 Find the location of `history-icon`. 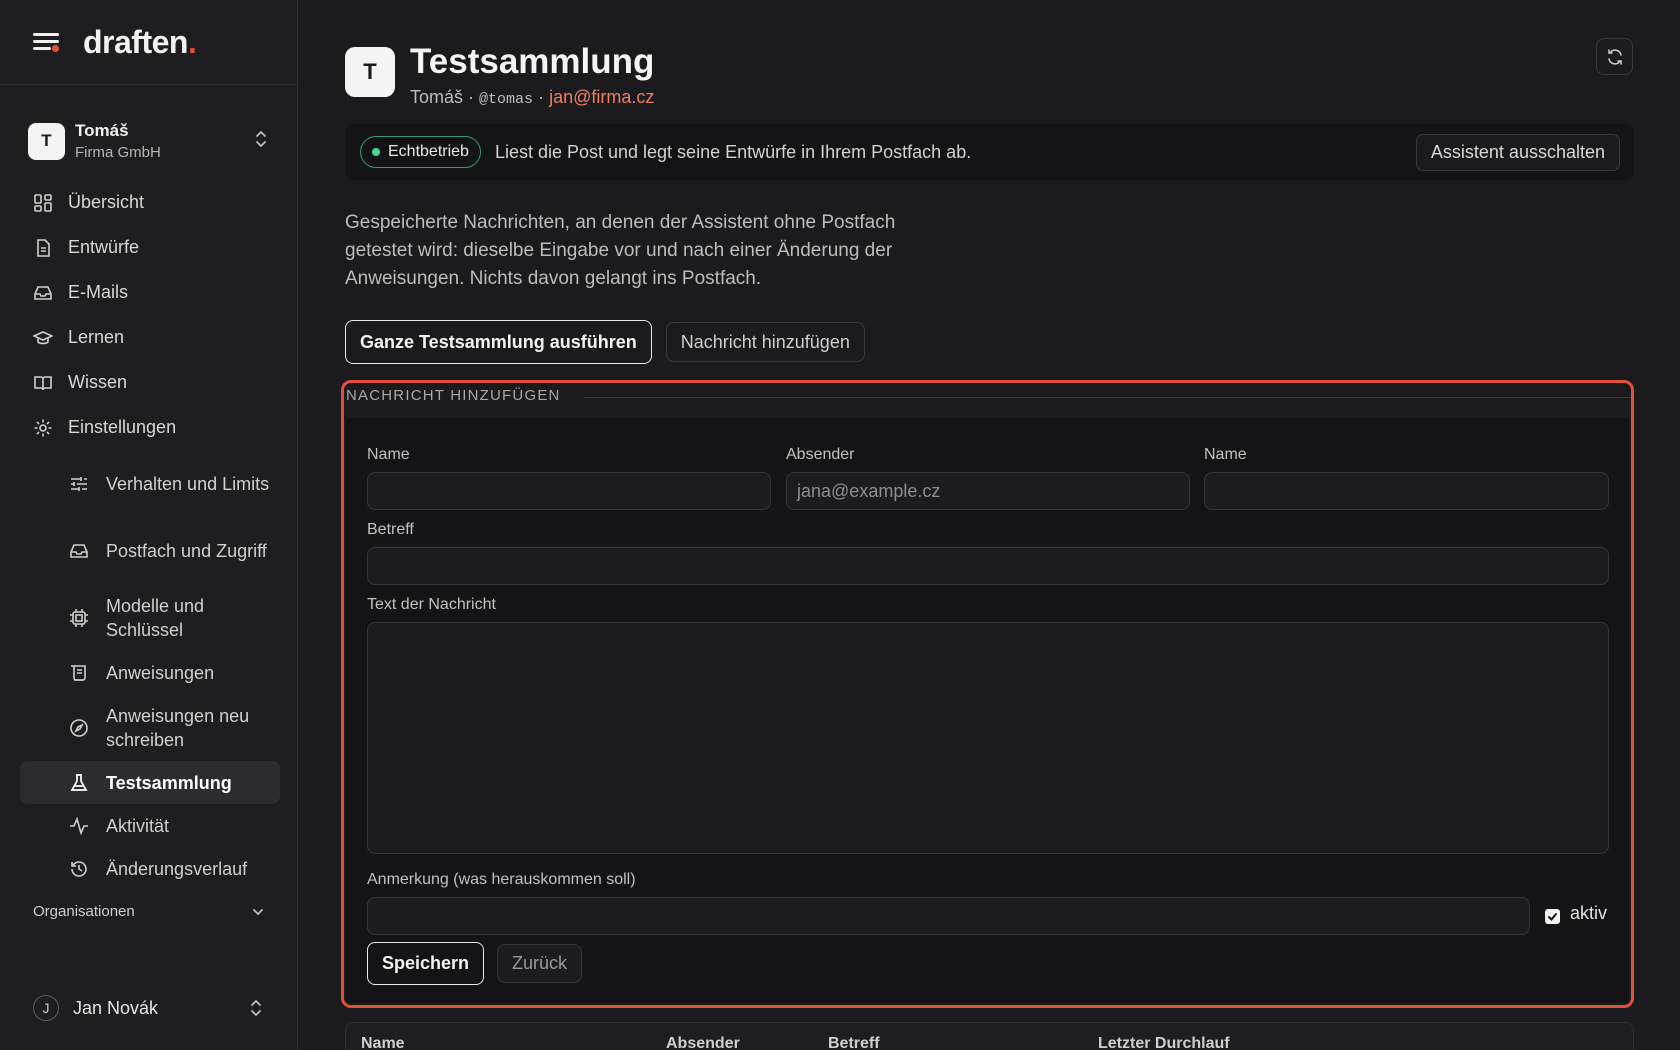

history-icon is located at coordinates (79, 869).